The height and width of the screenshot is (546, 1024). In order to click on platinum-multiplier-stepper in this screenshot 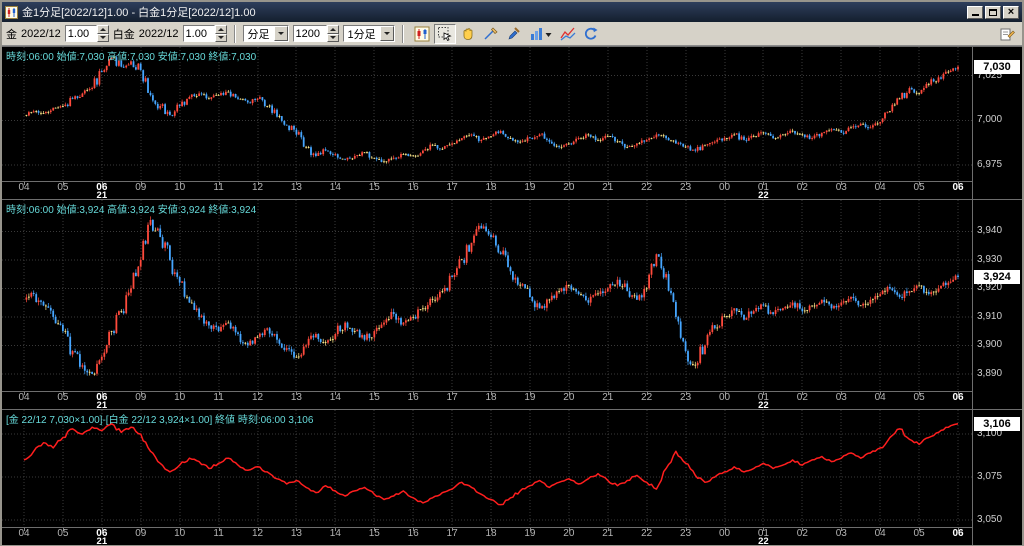, I will do `click(204, 33)`.